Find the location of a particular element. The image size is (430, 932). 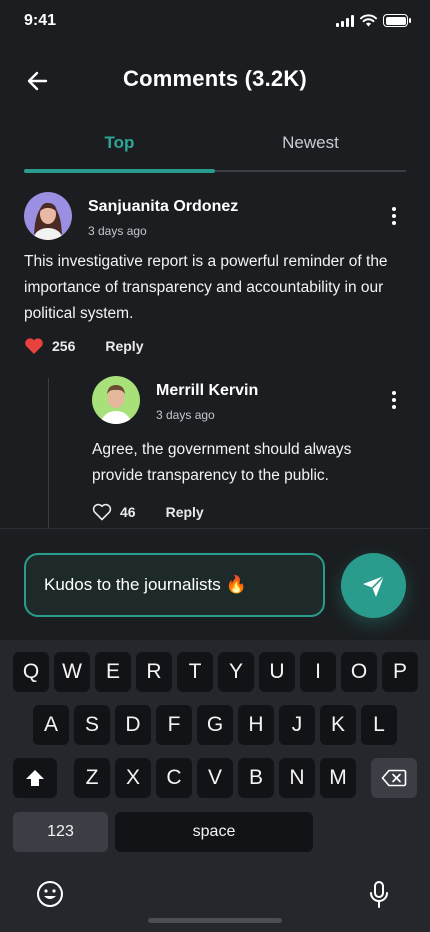

dictation-button is located at coordinates (379, 897).